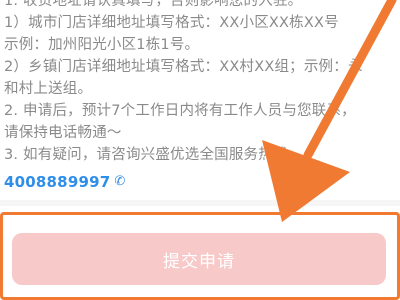  I want to click on phone-icon: ✆, so click(119, 182).